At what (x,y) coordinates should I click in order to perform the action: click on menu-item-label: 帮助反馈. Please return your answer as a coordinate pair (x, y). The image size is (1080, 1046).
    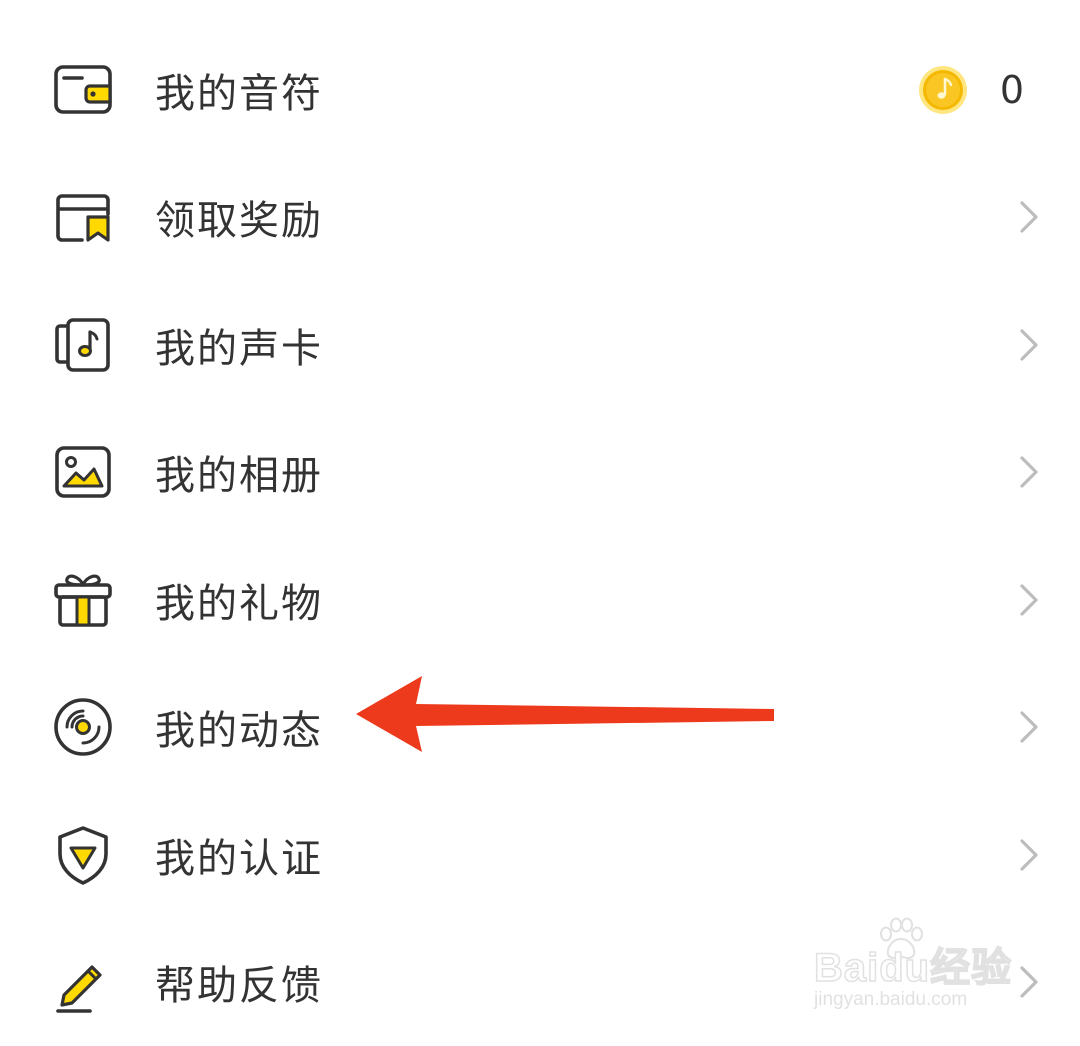
    Looking at the image, I should click on (239, 982).